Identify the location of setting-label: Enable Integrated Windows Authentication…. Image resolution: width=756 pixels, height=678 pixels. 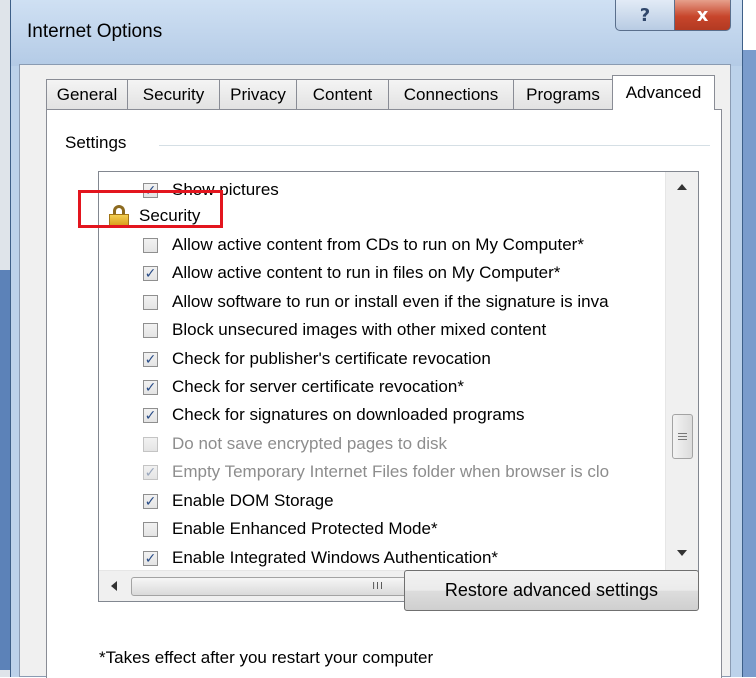
(335, 557).